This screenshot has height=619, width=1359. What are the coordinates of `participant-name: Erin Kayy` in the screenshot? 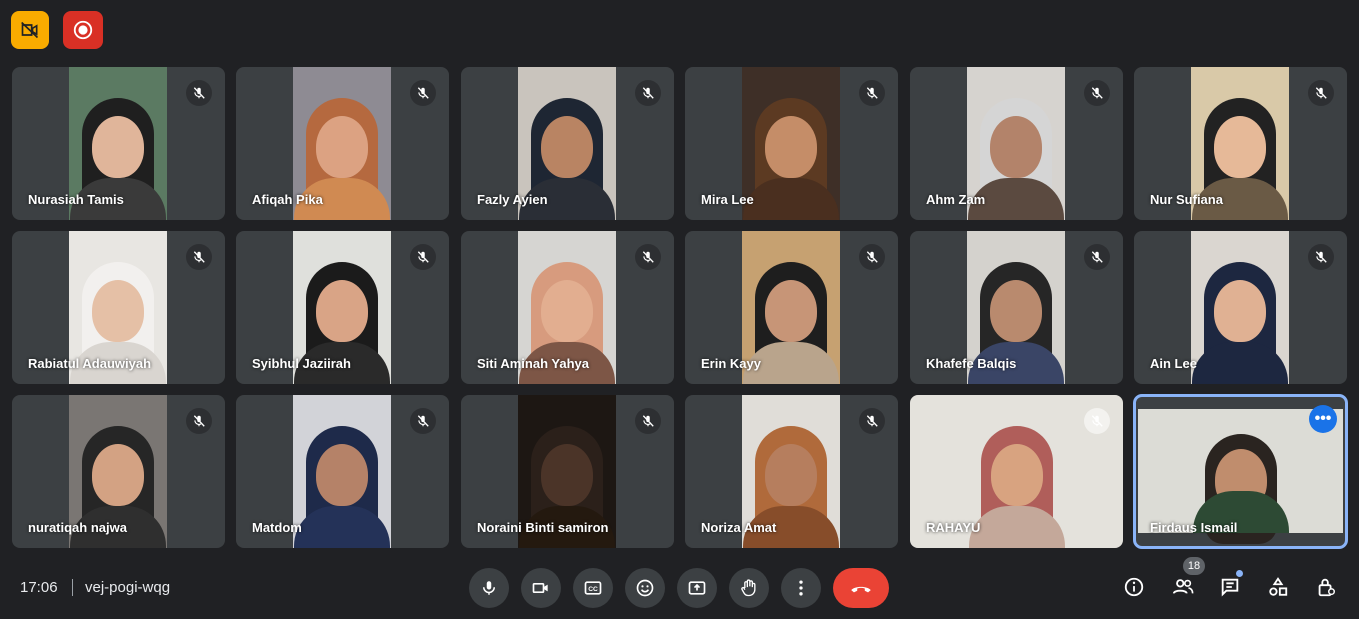 It's located at (731, 363).